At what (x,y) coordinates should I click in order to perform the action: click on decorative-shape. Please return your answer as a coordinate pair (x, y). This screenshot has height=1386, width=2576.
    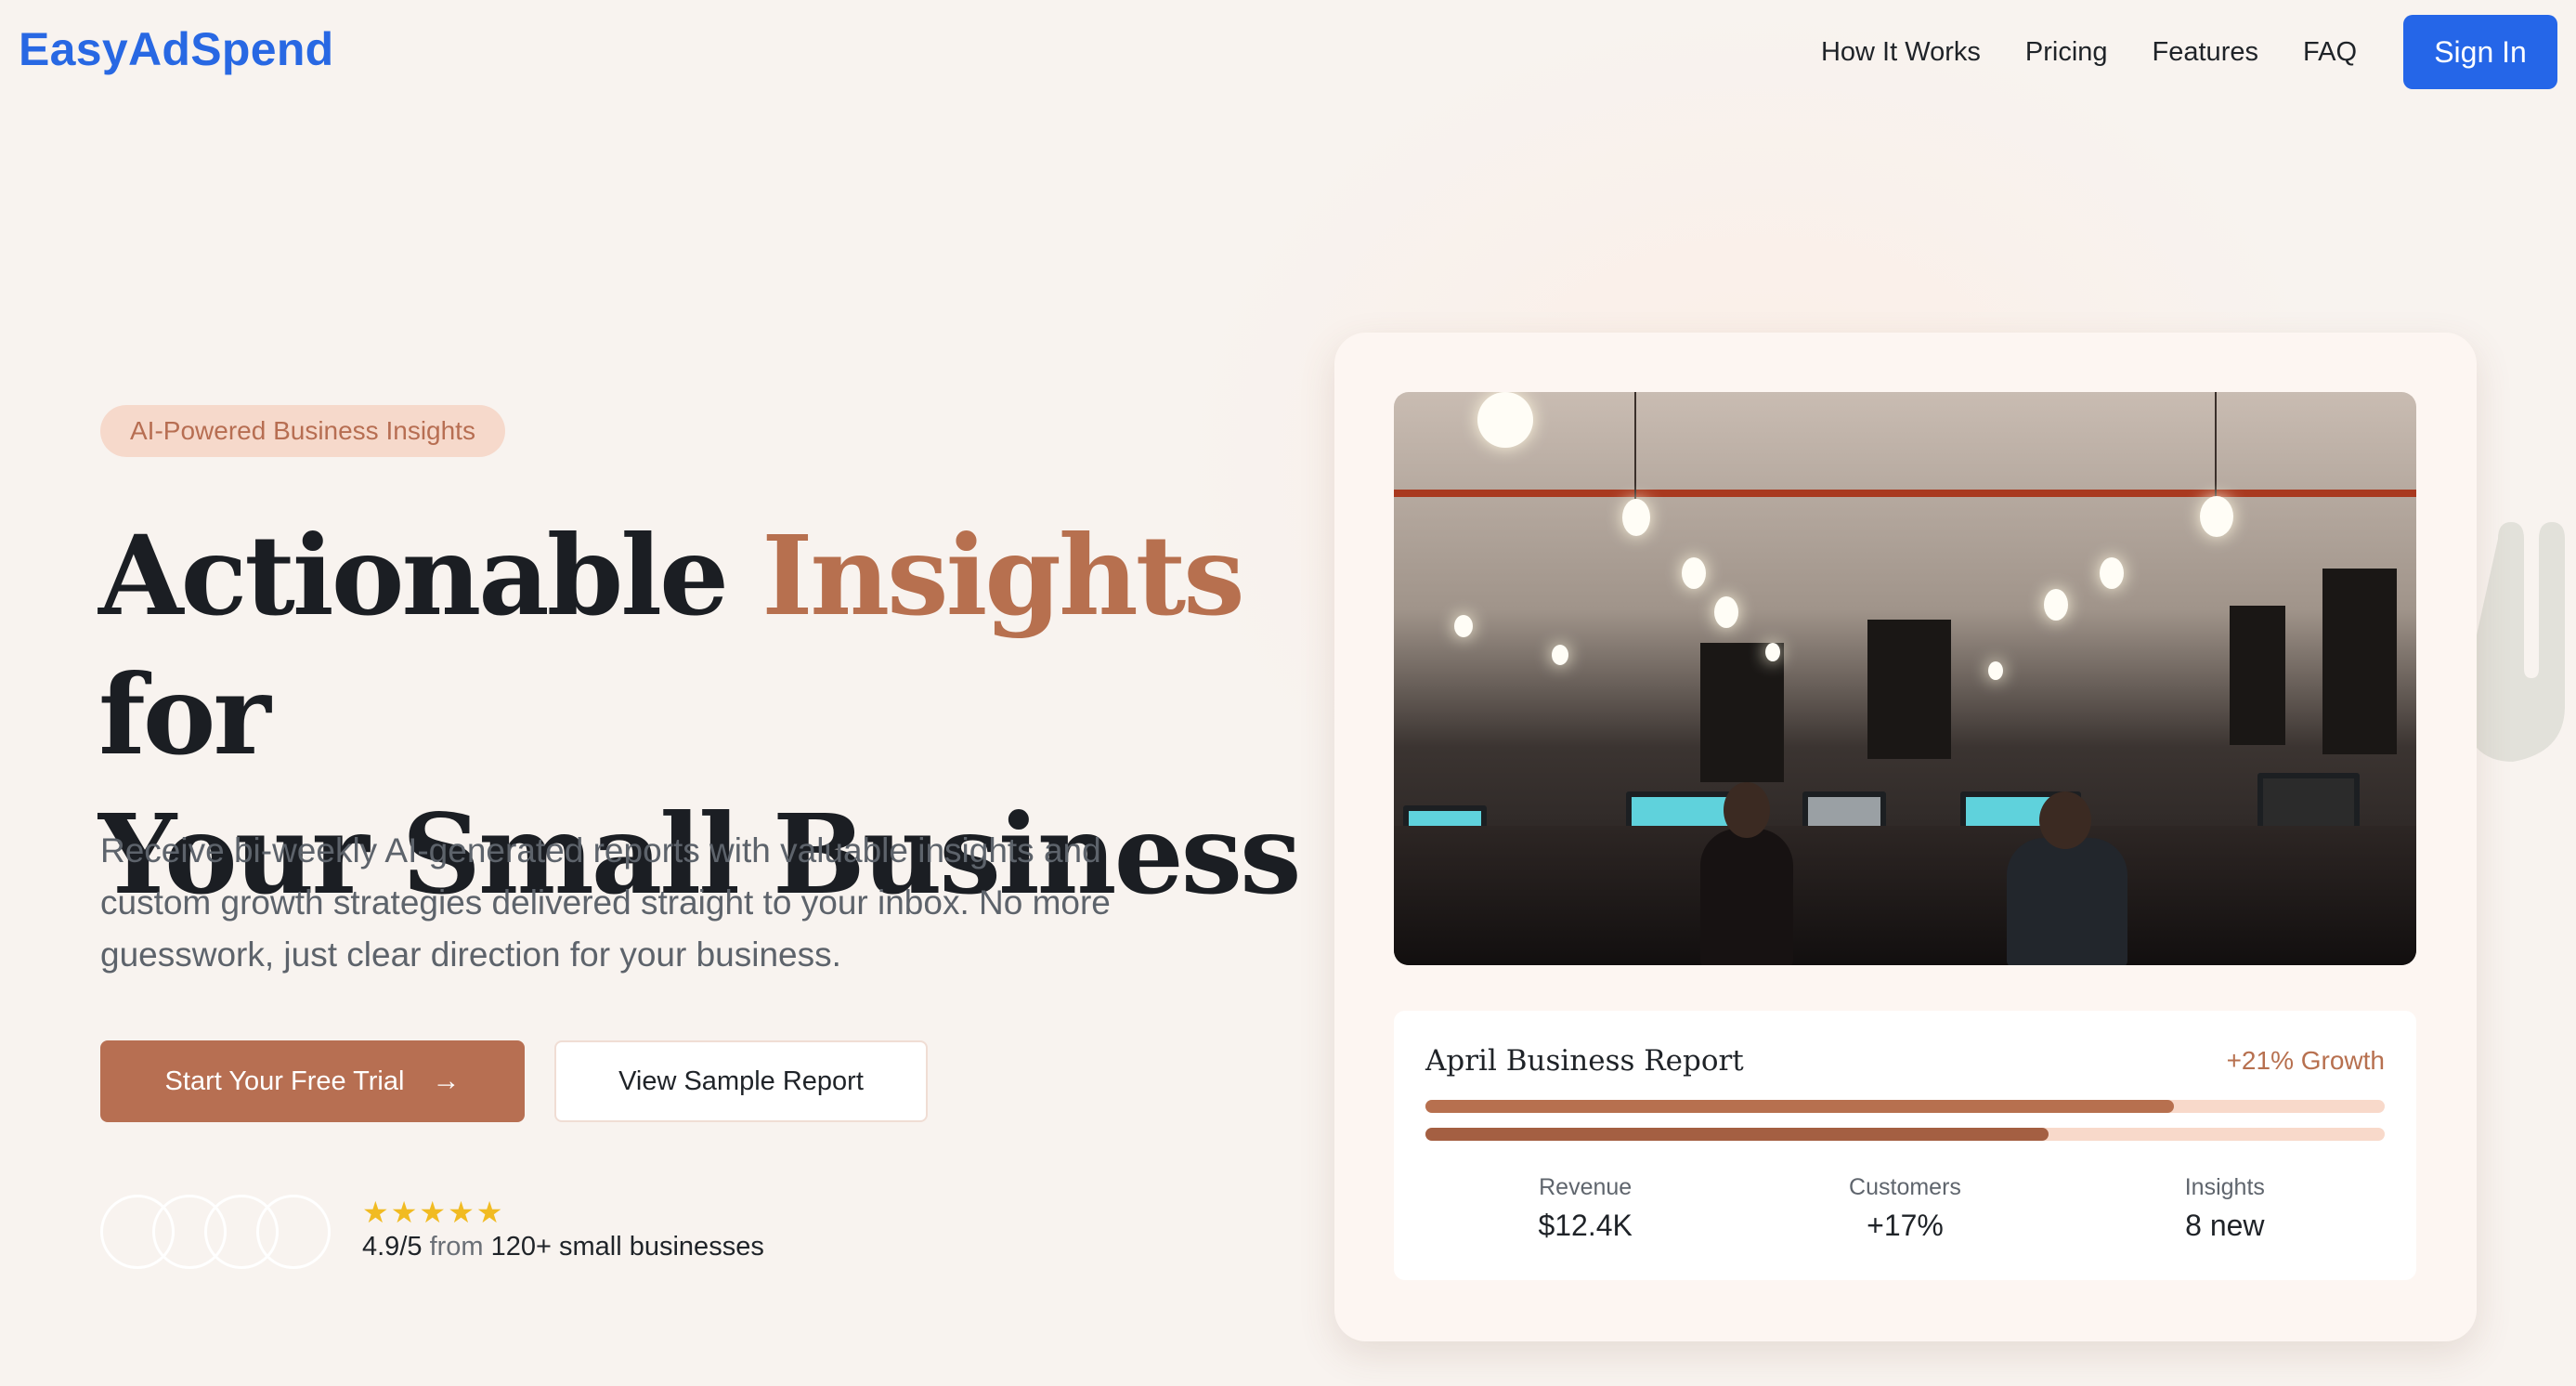
    Looking at the image, I should click on (2517, 642).